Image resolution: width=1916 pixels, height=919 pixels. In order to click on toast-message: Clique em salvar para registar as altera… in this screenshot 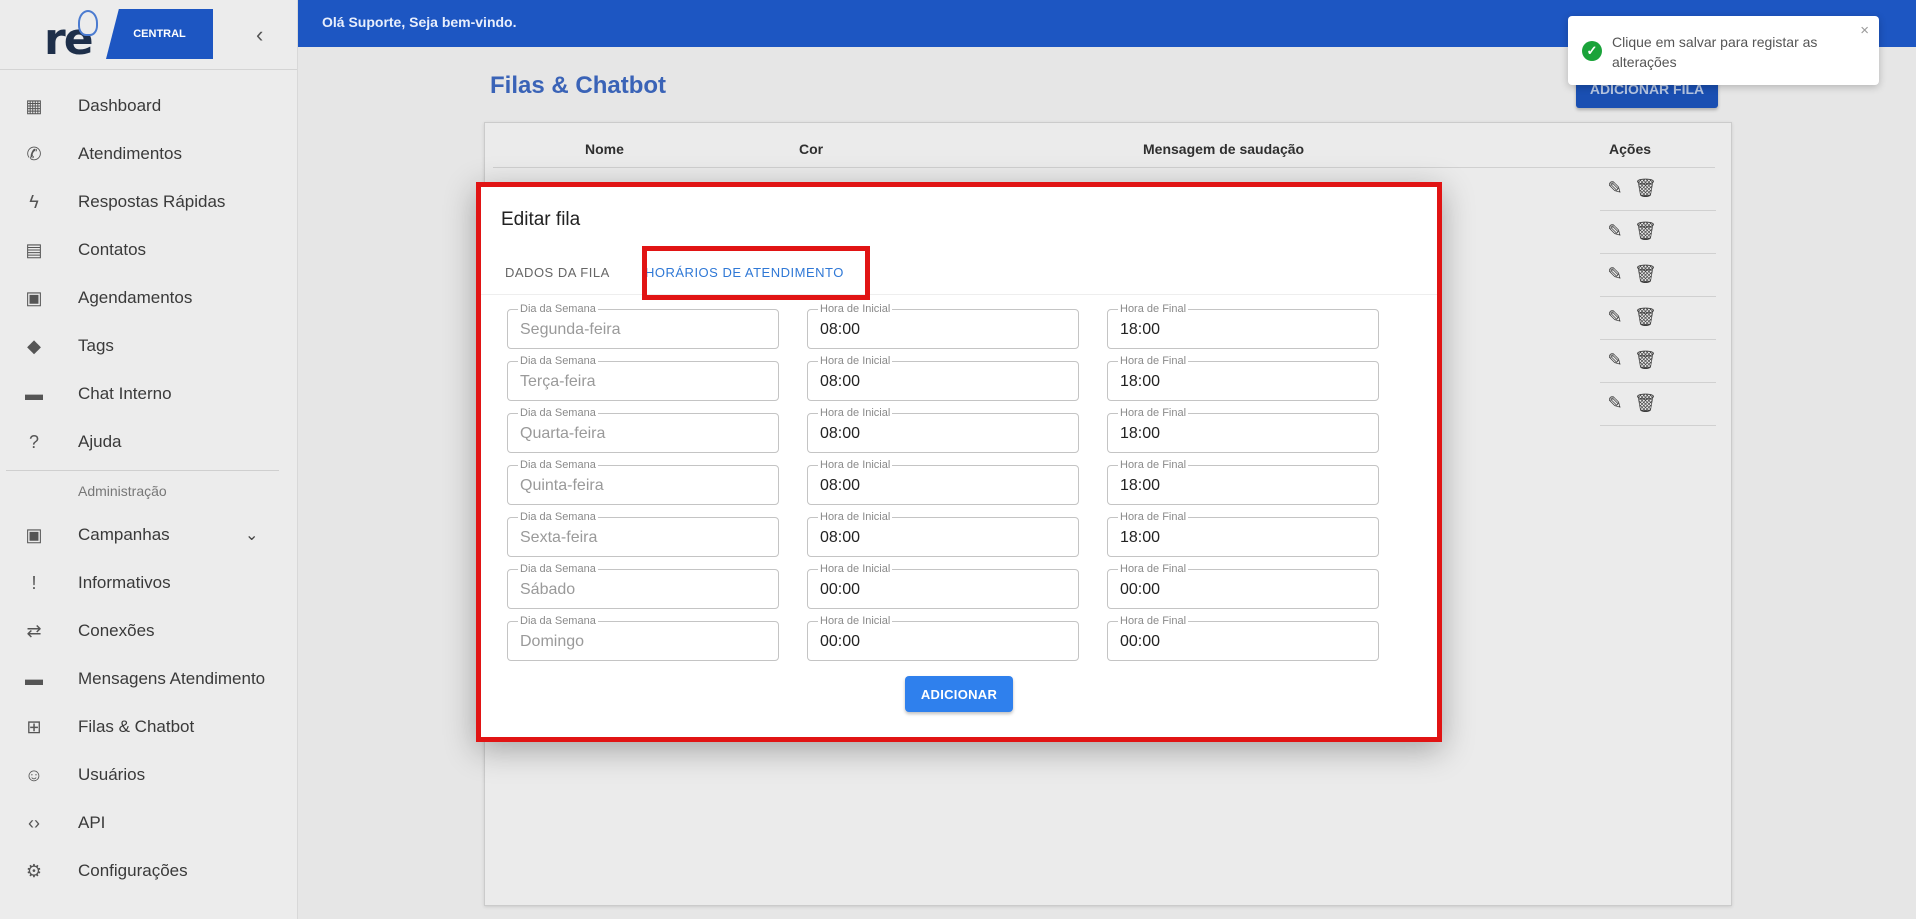, I will do `click(1715, 52)`.